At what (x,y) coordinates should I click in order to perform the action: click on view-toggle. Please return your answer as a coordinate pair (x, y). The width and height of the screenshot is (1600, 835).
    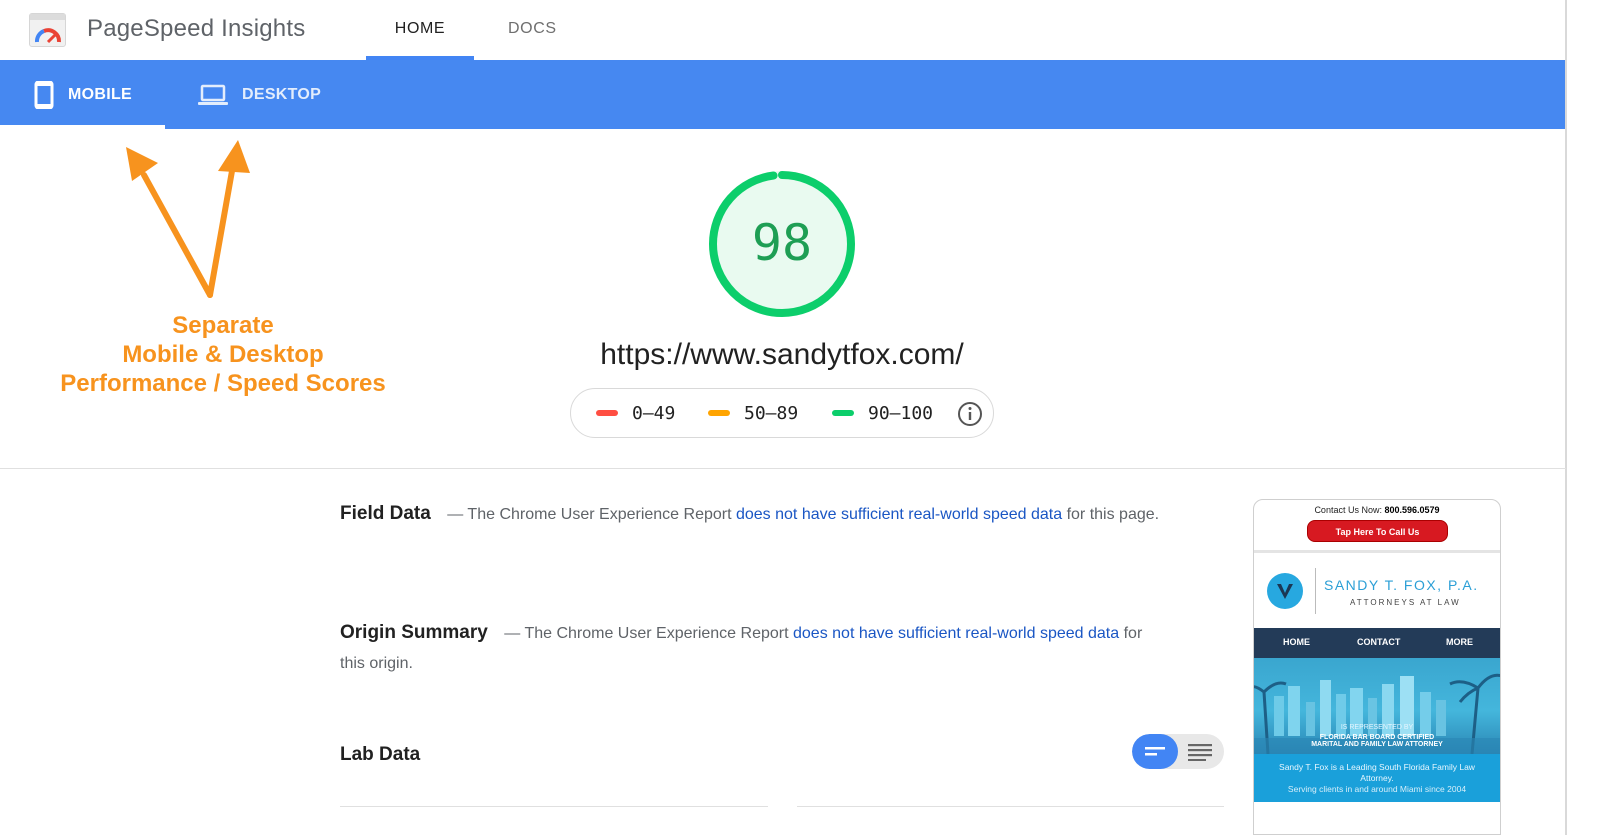
    Looking at the image, I should click on (1178, 751).